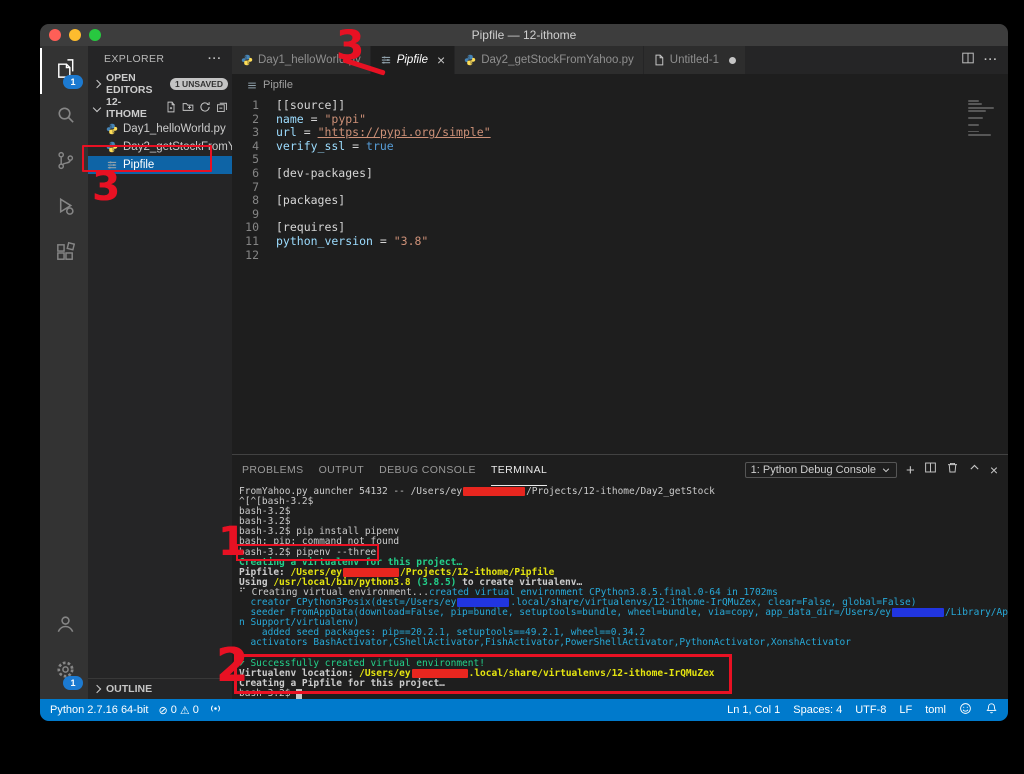 The image size is (1024, 774). I want to click on terminal-selector-dropdown: 1: Python Debug Console, so click(821, 470).